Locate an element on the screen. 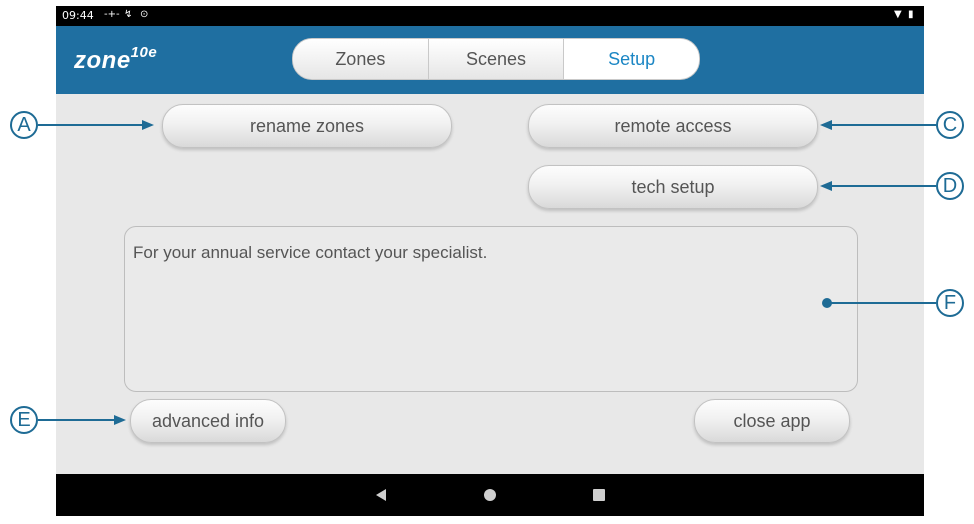 The image size is (974, 524). status-time: 09:44 is located at coordinates (78, 15).